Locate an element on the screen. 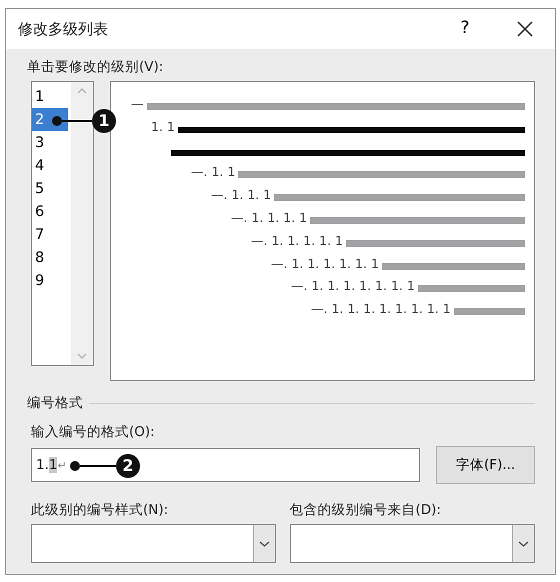  window-title: 修改多级列表 is located at coordinates (63, 29).